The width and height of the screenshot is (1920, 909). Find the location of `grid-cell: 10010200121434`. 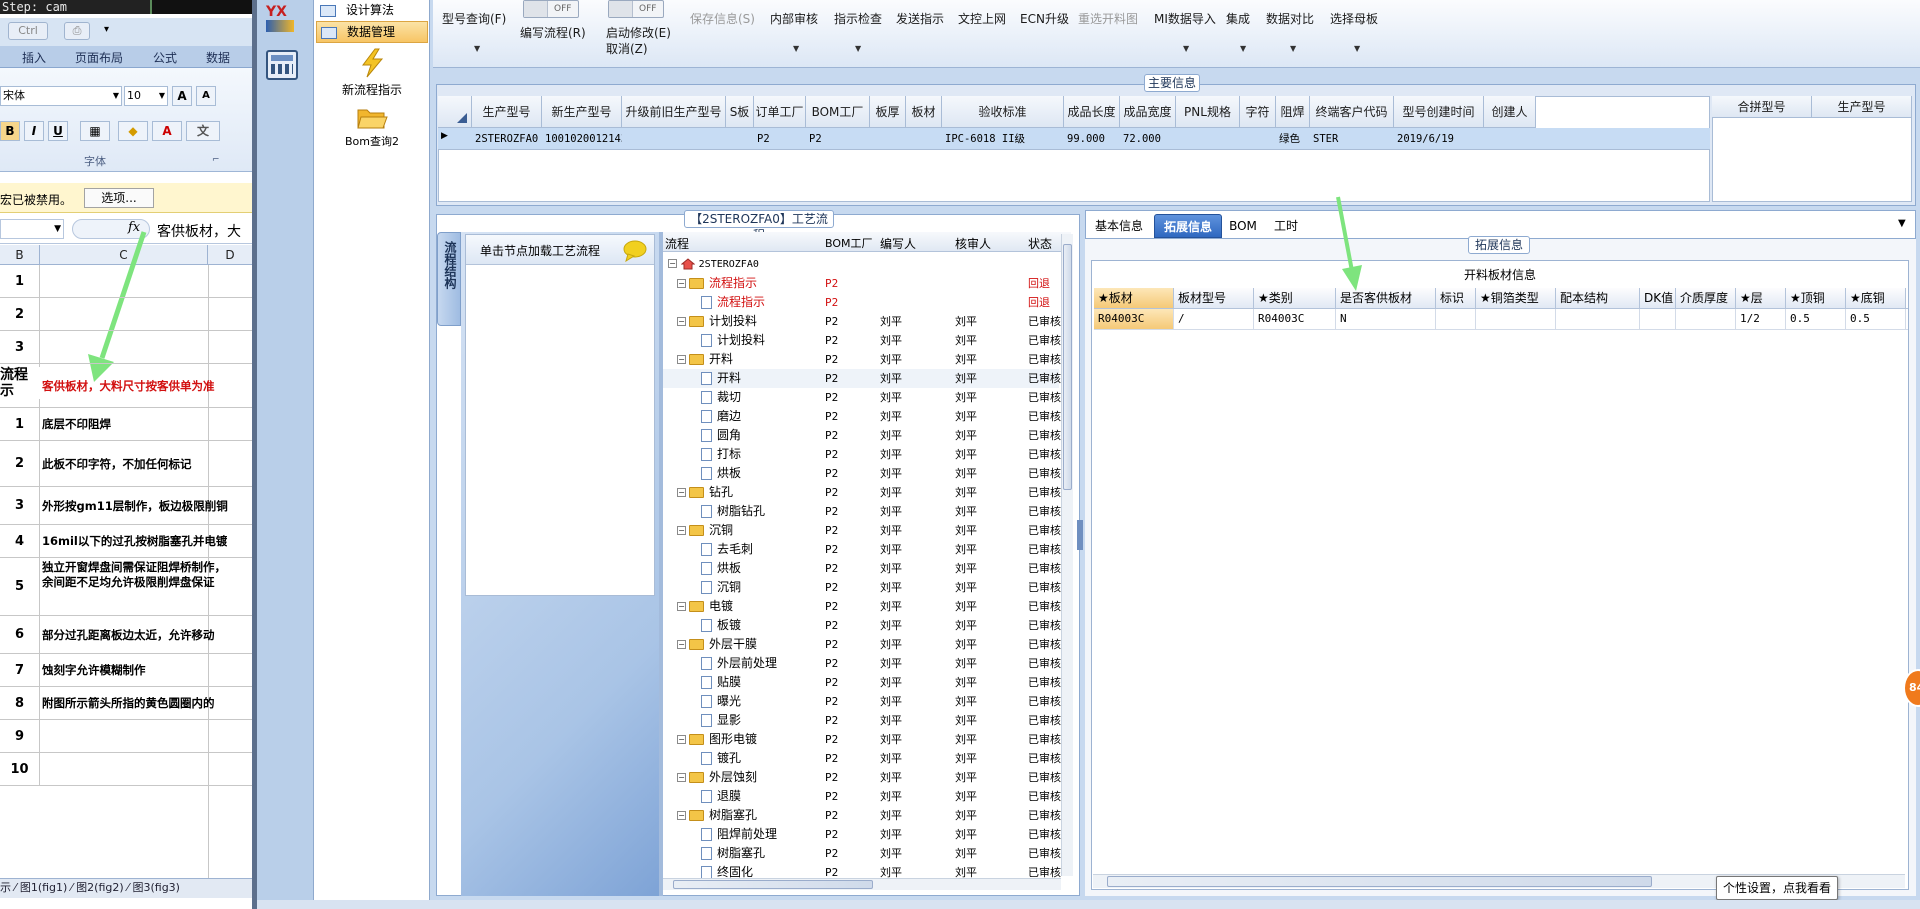

grid-cell: 10010200121434 is located at coordinates (582, 139).